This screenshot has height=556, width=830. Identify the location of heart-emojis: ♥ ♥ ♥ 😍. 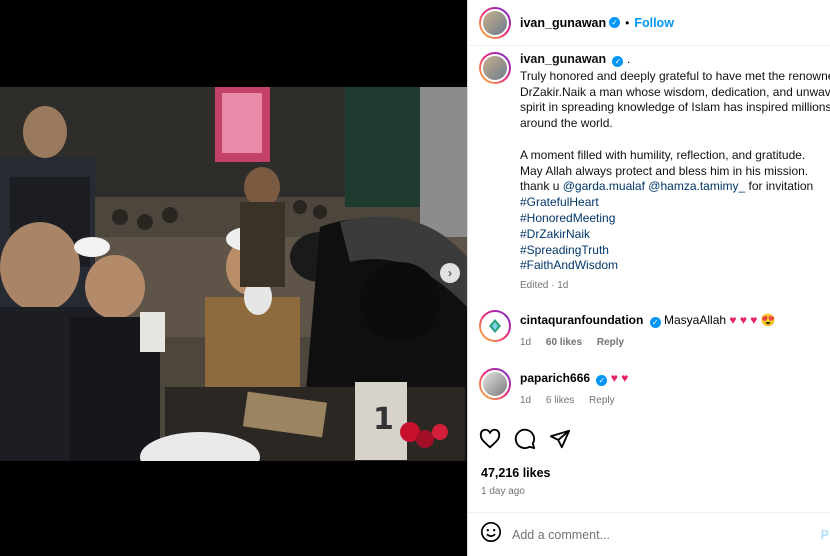
(752, 320).